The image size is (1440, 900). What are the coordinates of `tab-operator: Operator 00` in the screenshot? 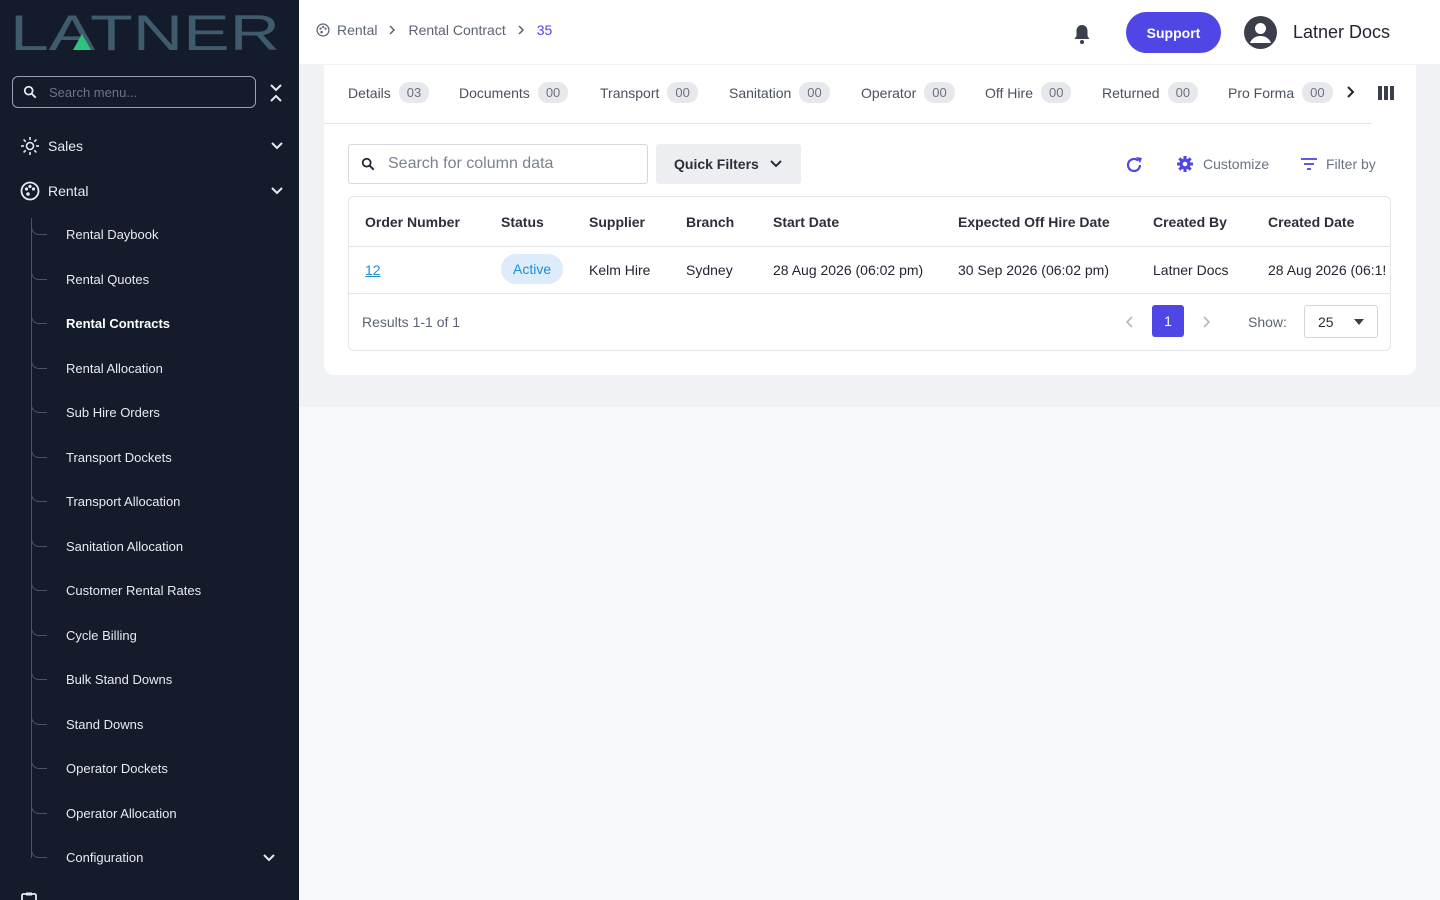 It's located at (908, 92).